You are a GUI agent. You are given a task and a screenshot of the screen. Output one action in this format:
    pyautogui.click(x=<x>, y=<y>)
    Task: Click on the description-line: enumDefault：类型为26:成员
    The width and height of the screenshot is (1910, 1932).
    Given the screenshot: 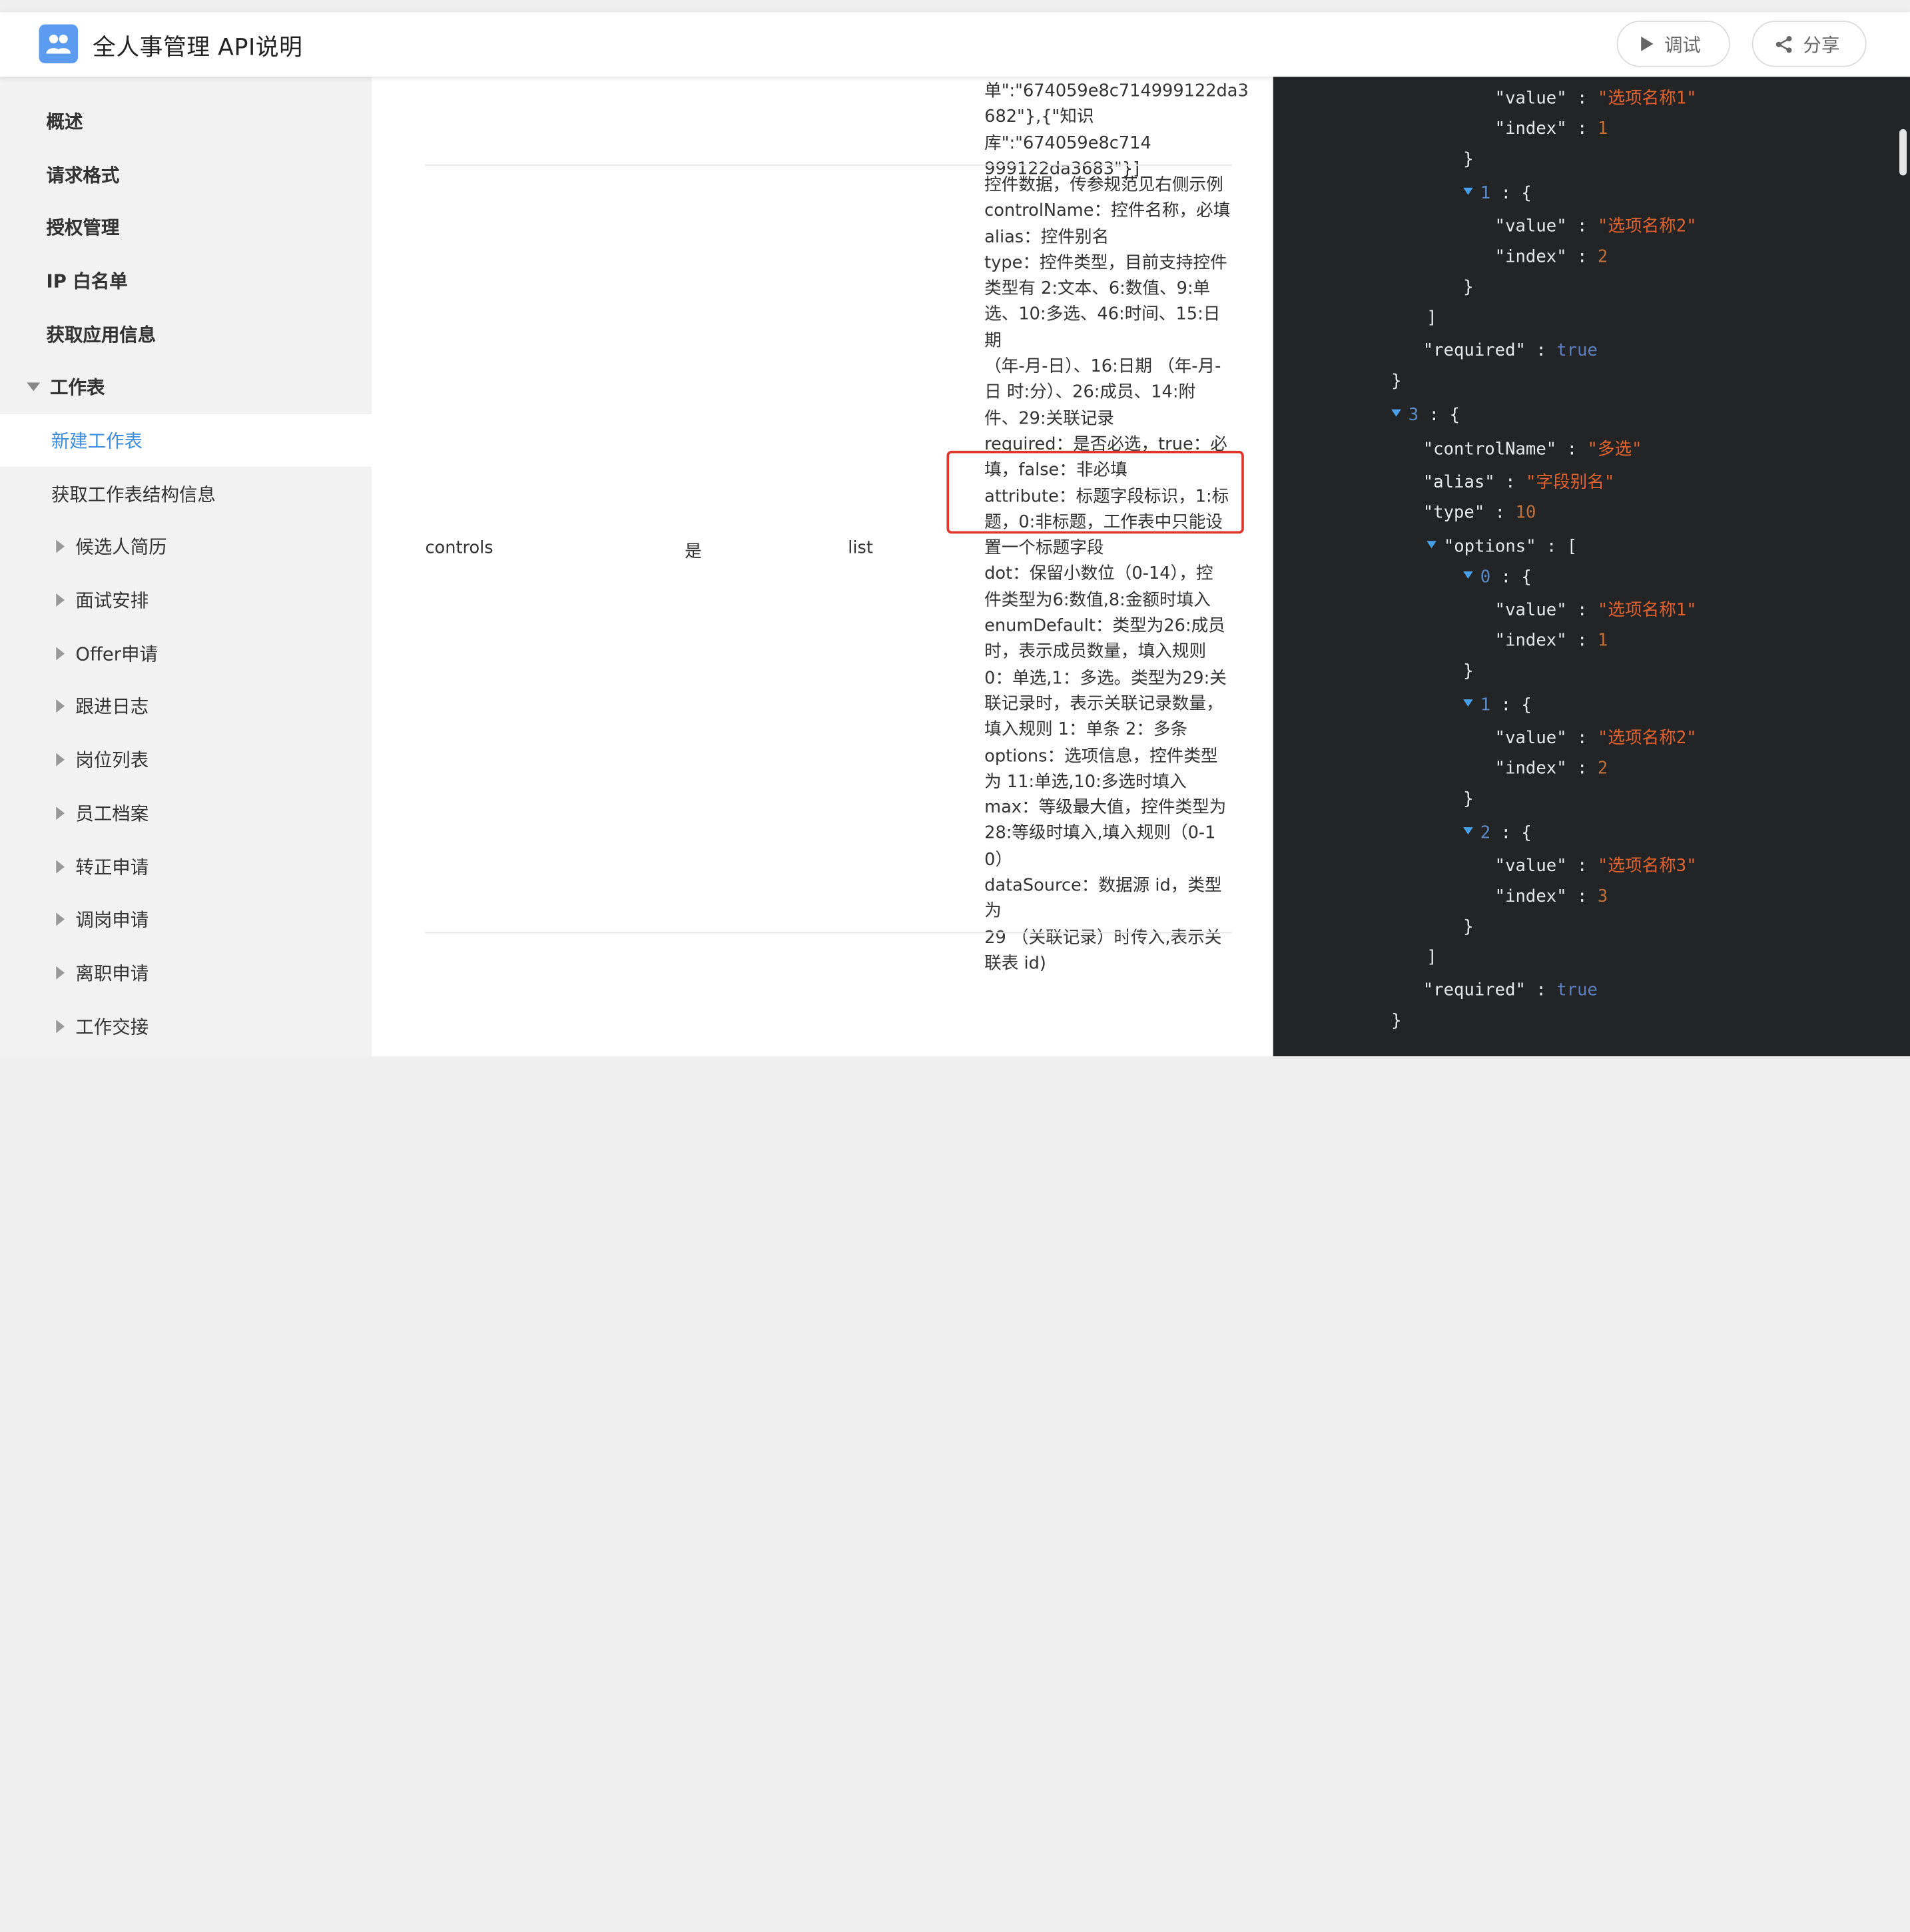 What is the action you would take?
    pyautogui.click(x=1104, y=626)
    